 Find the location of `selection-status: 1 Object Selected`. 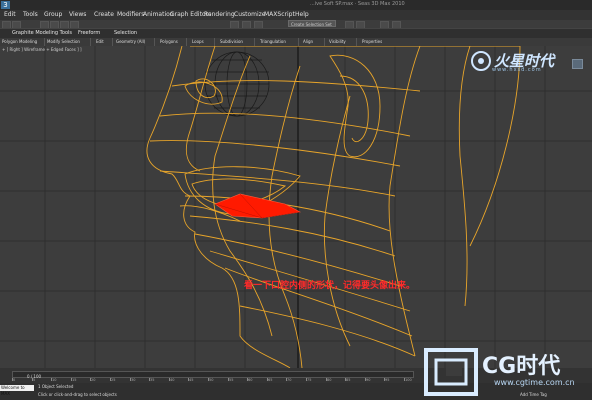

selection-status: 1 Object Selected is located at coordinates (56, 386).